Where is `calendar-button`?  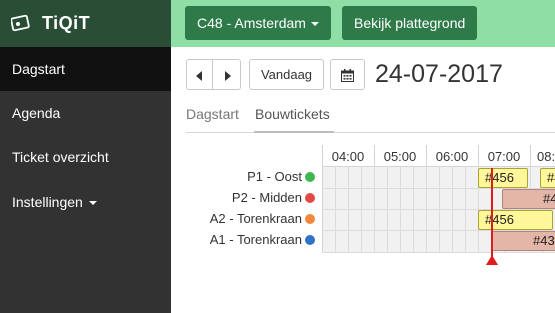
calendar-button is located at coordinates (347, 74).